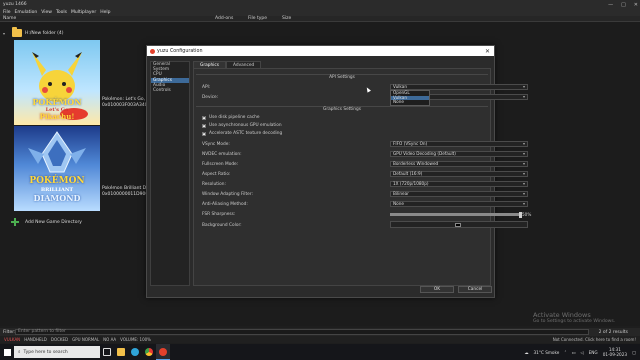 This screenshot has width=640, height=360. I want to click on task-view-button, so click(107, 352).